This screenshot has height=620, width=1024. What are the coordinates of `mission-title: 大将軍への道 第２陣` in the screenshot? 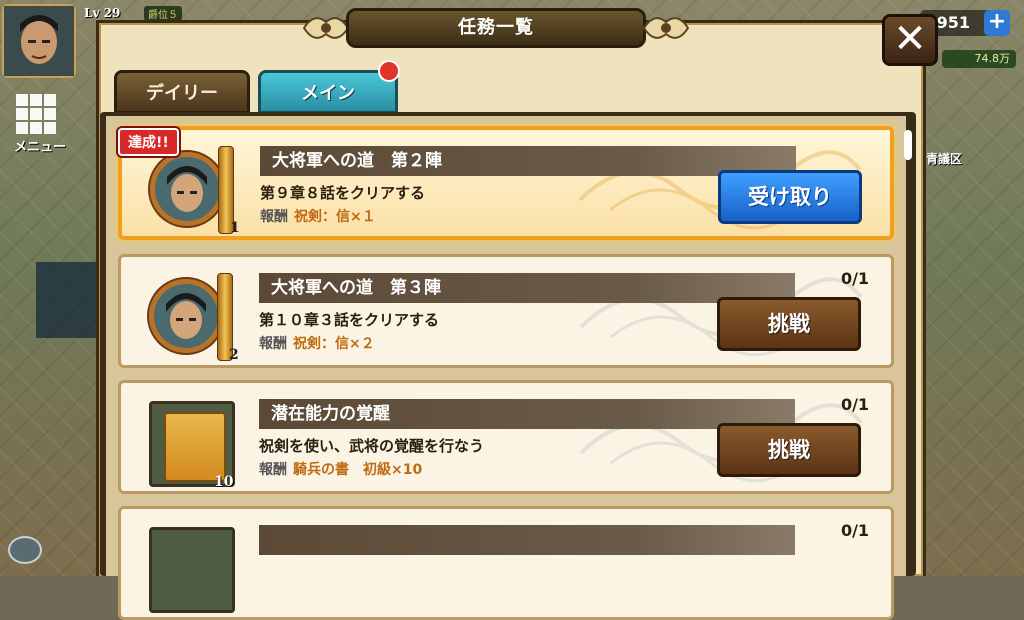 It's located at (528, 161).